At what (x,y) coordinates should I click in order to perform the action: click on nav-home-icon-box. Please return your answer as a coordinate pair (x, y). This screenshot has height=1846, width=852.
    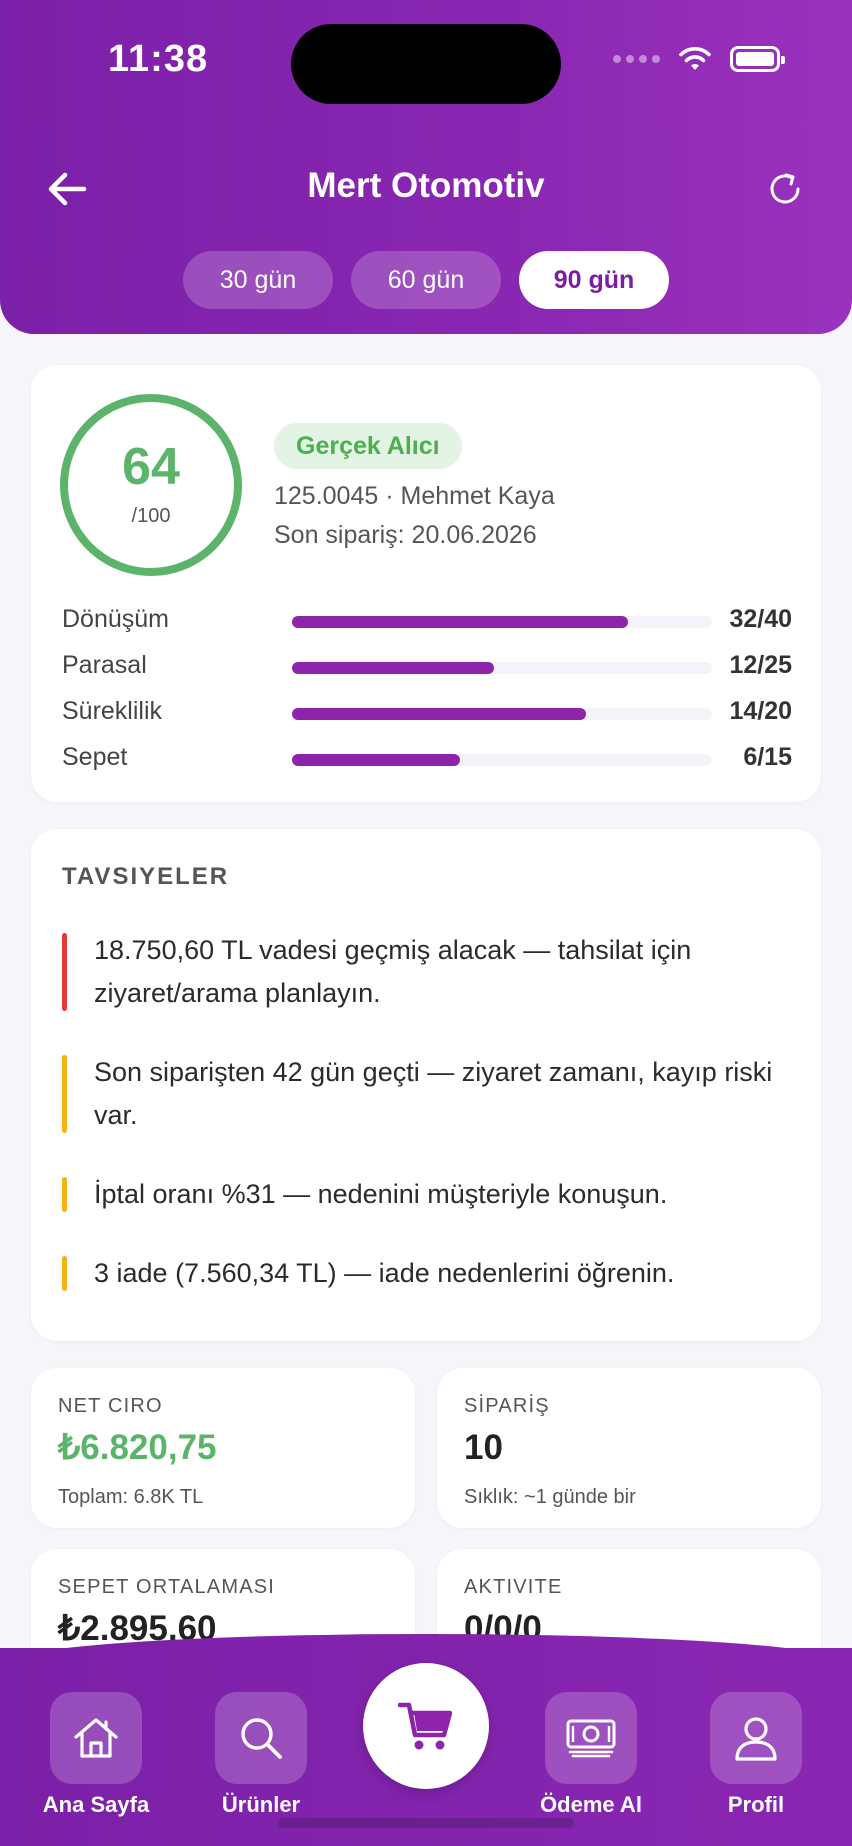
    Looking at the image, I should click on (96, 1738).